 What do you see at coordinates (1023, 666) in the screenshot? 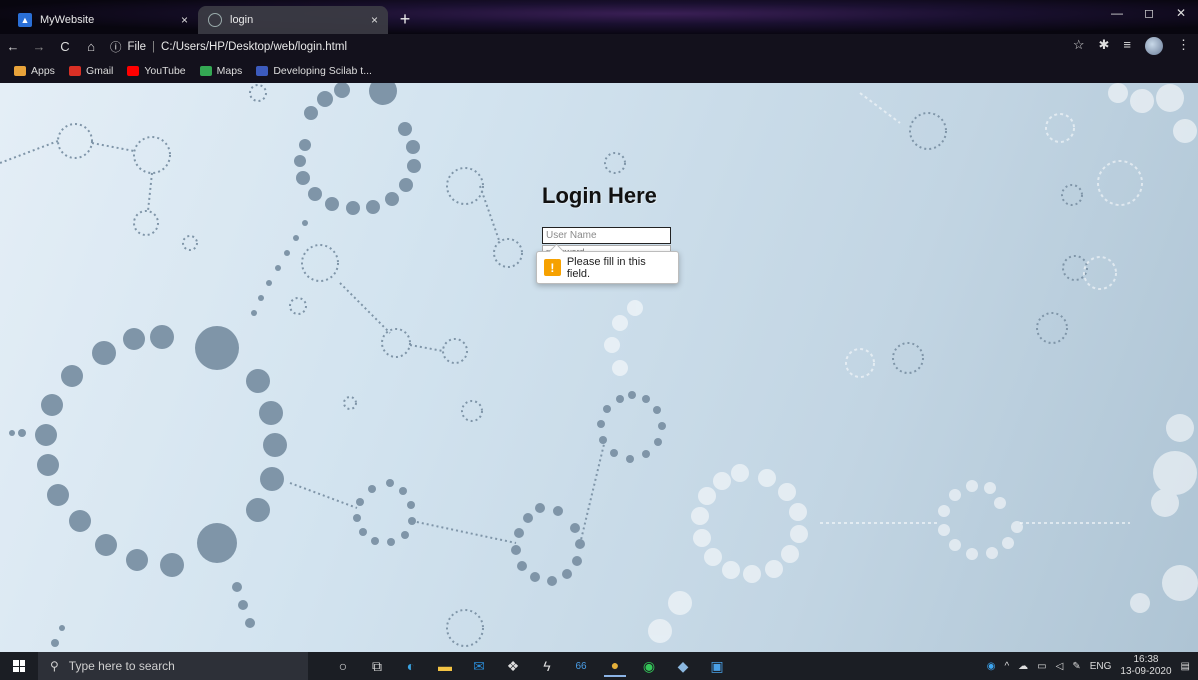
I see `onedrive-icon: ☁` at bounding box center [1023, 666].